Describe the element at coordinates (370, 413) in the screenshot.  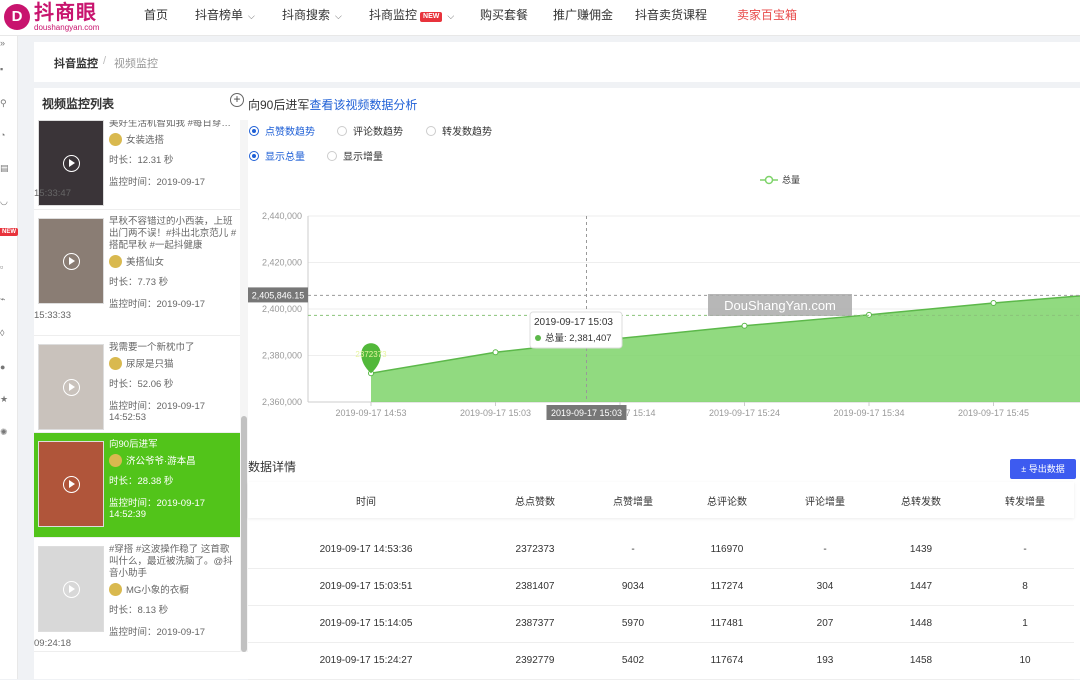
I see `x-tick-label: 2019-09-17 14:53` at that location.